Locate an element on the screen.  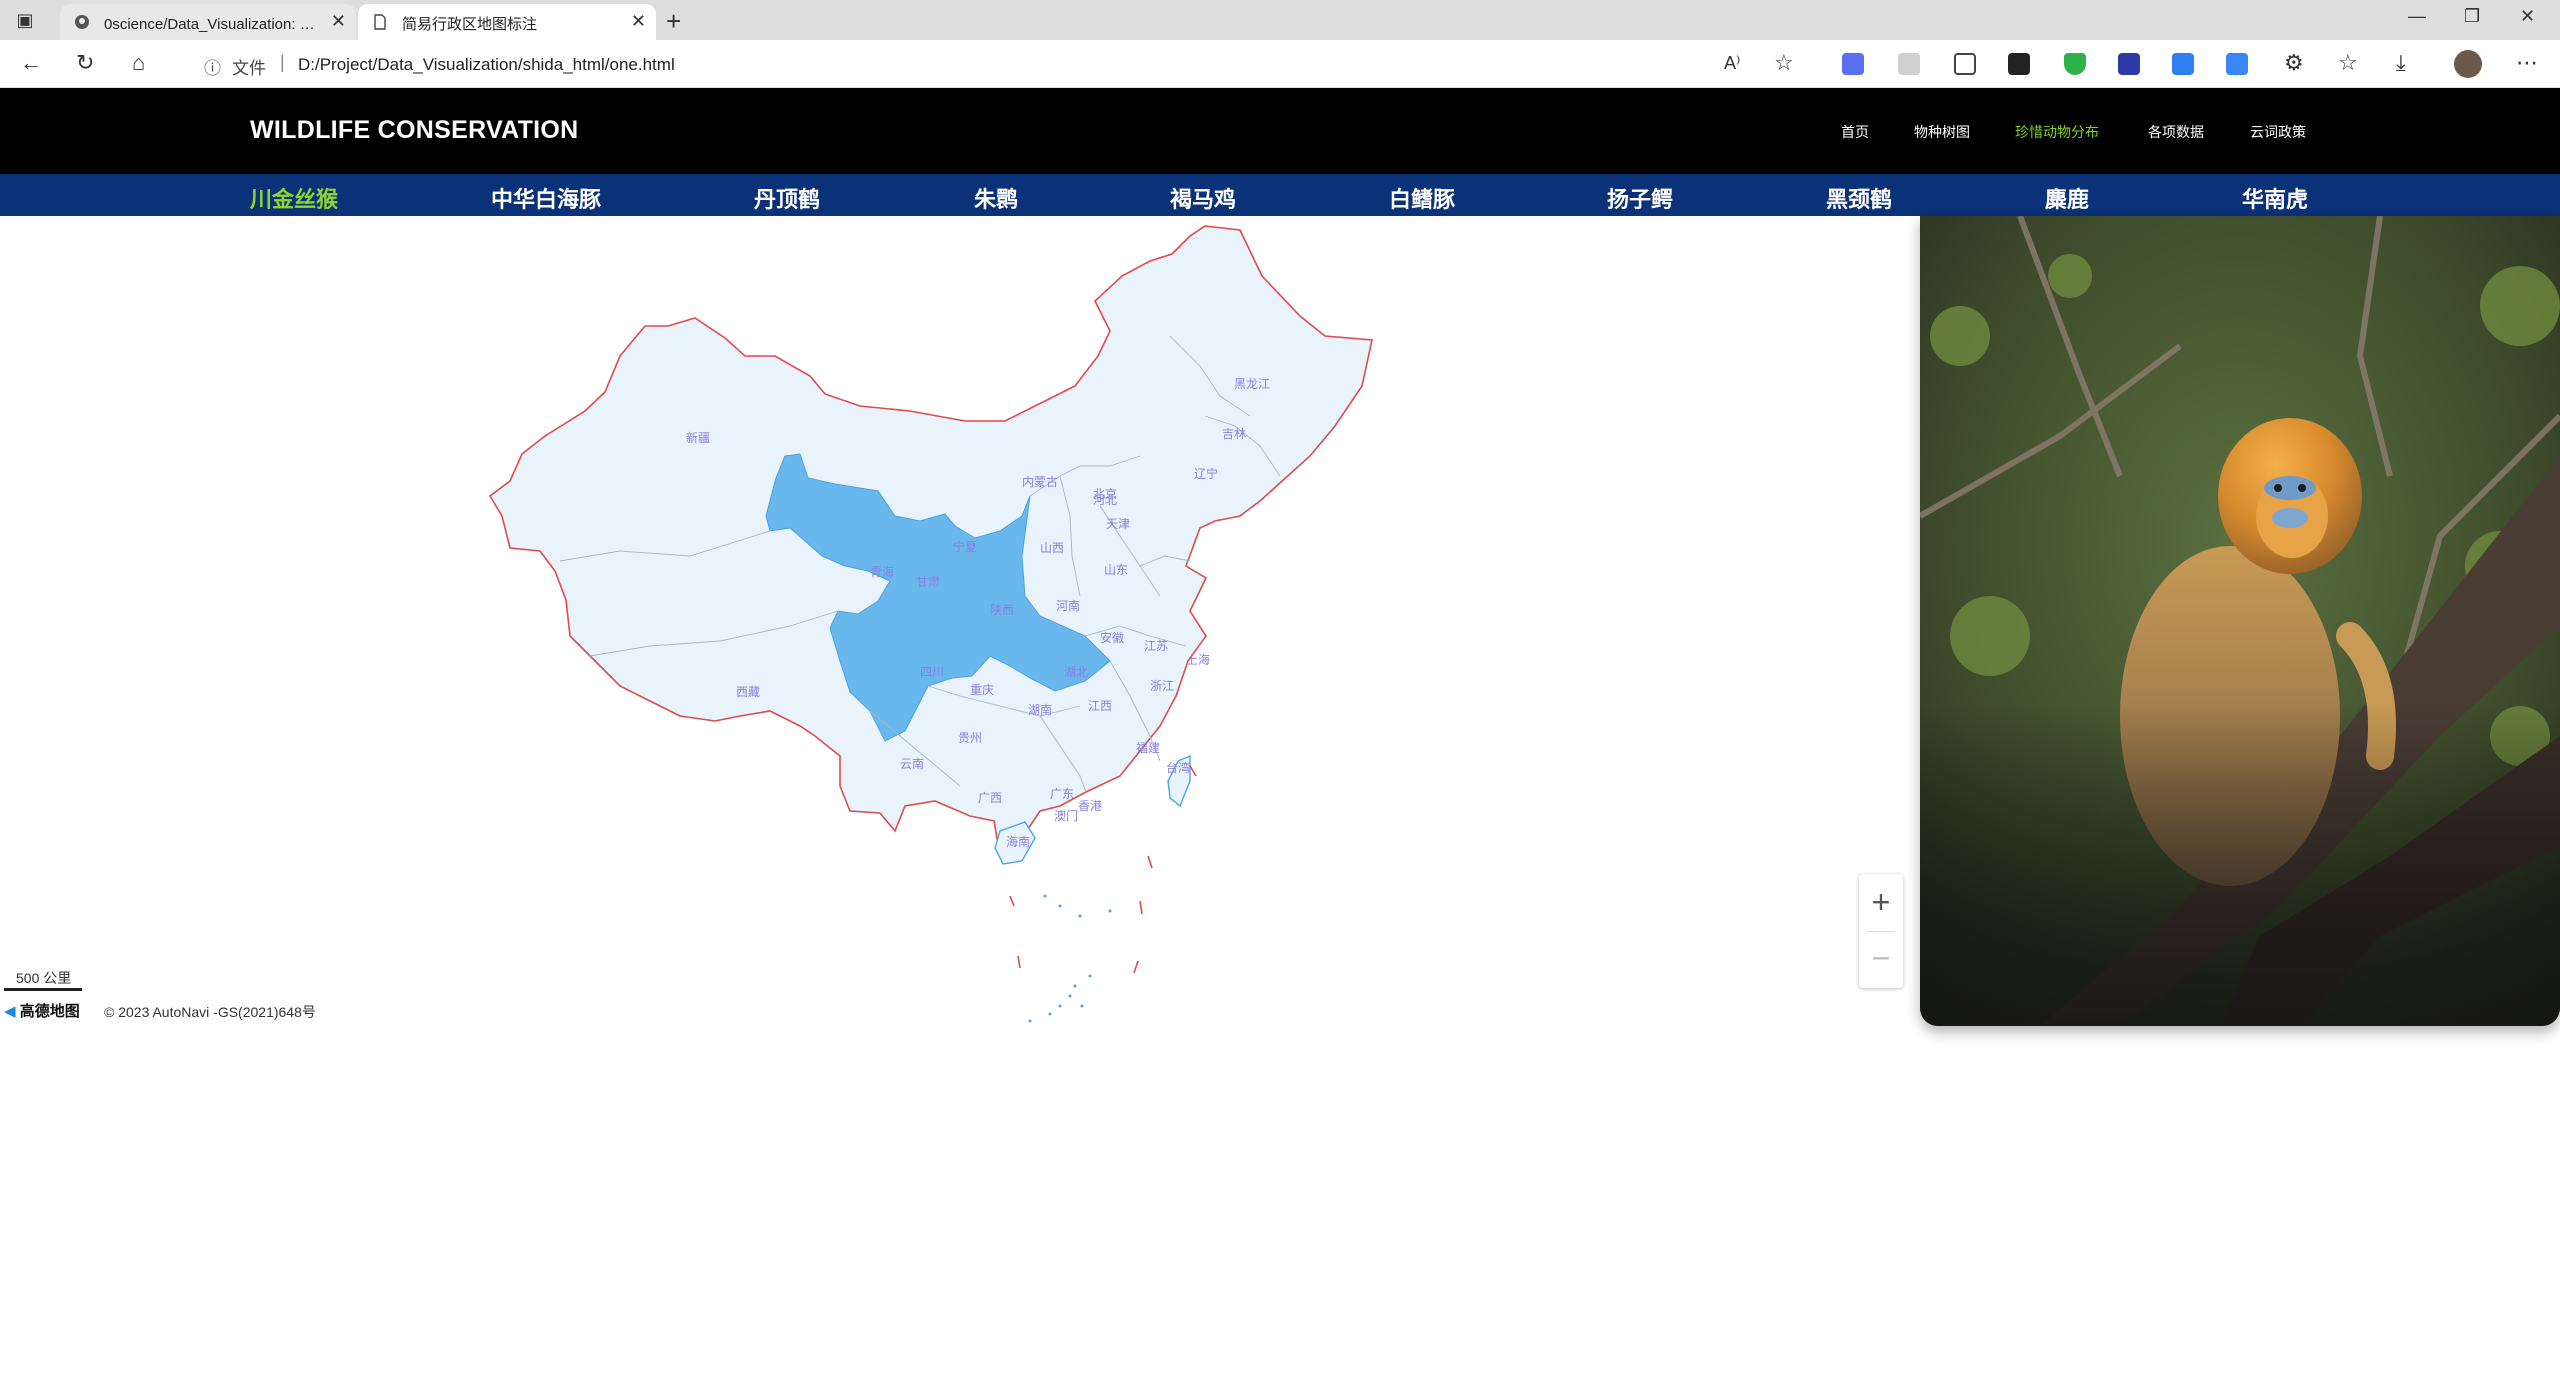
download-icon: ⤓ is located at coordinates (2401, 63).